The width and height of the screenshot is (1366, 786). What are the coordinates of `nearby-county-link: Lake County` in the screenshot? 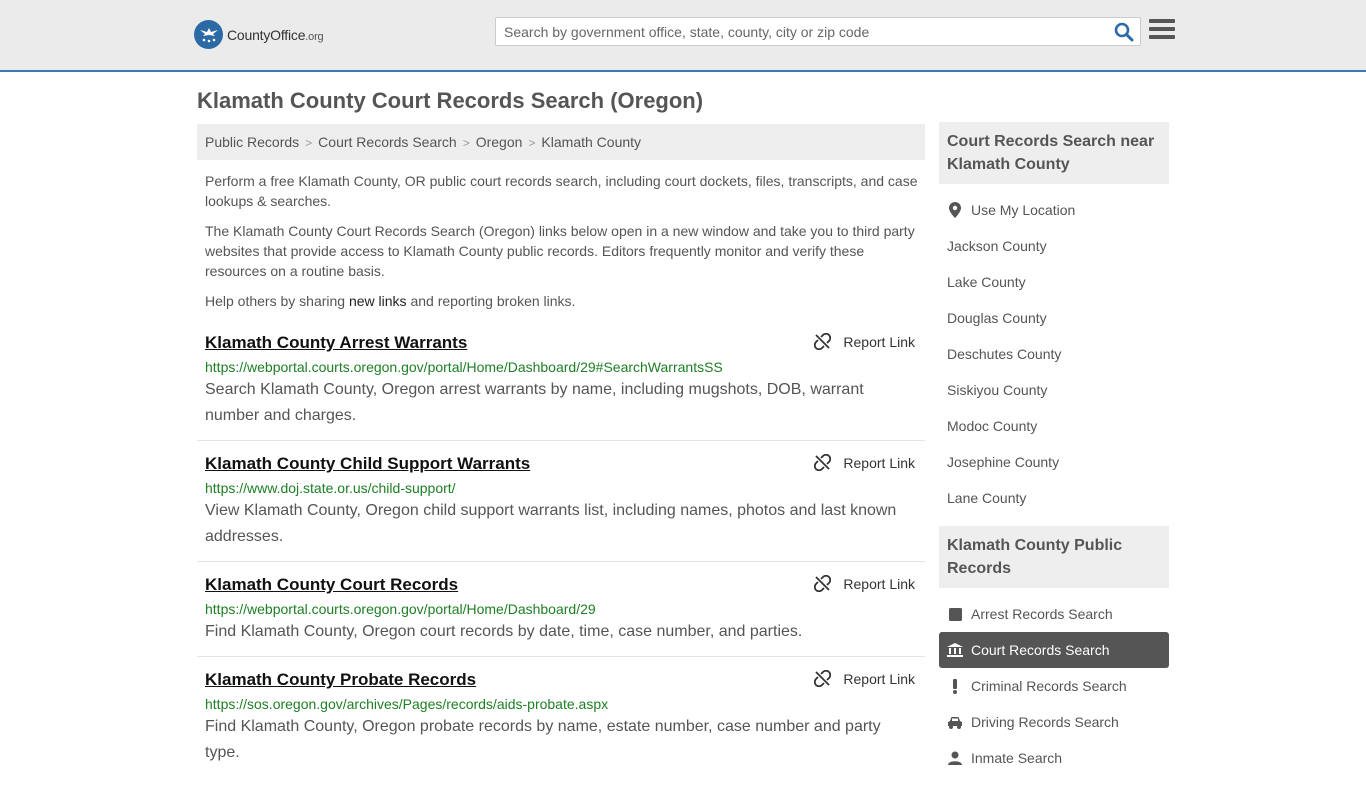 It's located at (986, 282).